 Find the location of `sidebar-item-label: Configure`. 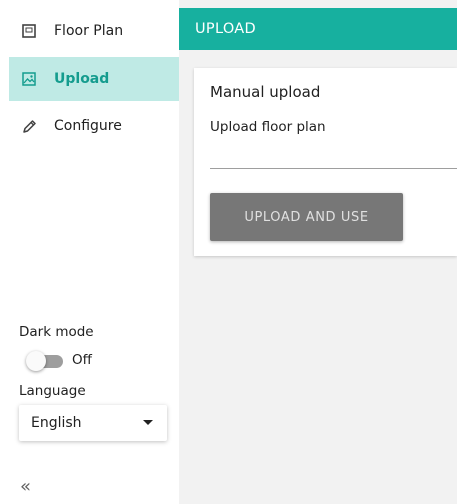

sidebar-item-label: Configure is located at coordinates (88, 126).